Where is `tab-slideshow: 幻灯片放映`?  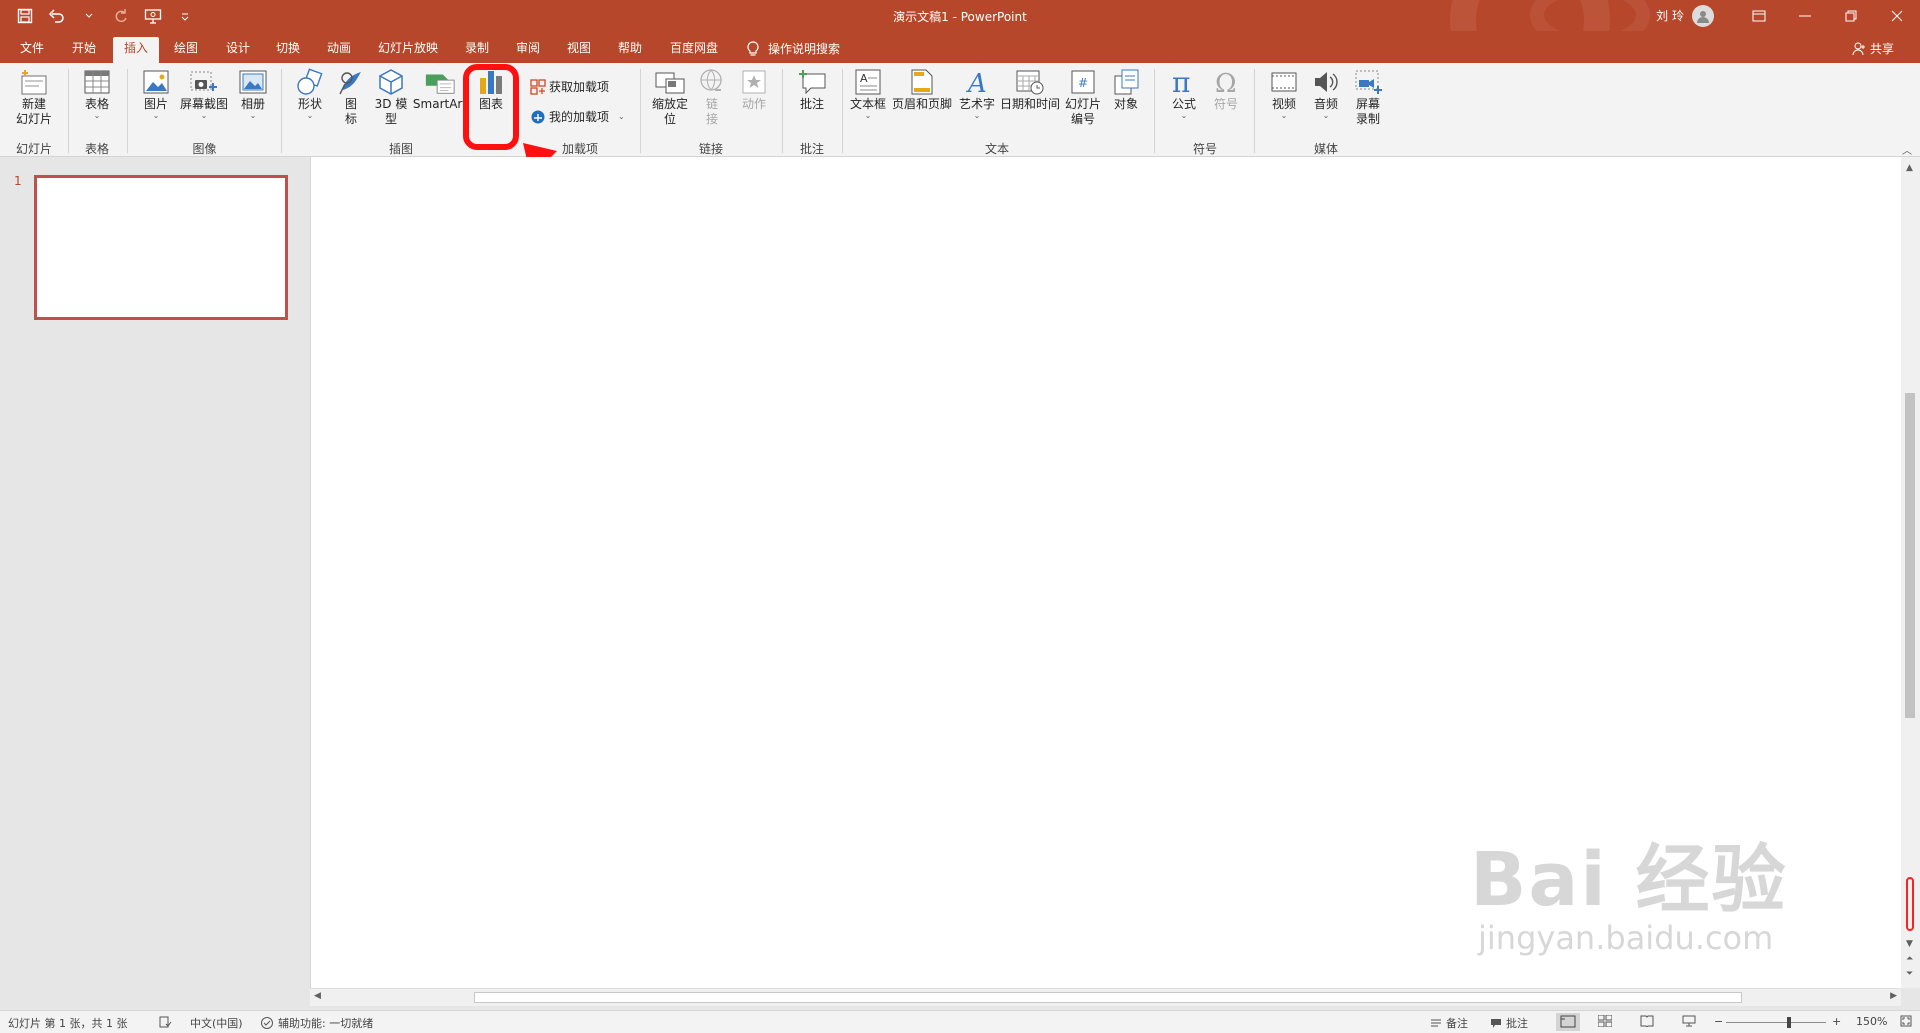
tab-slideshow: 幻灯片放映 is located at coordinates (408, 50).